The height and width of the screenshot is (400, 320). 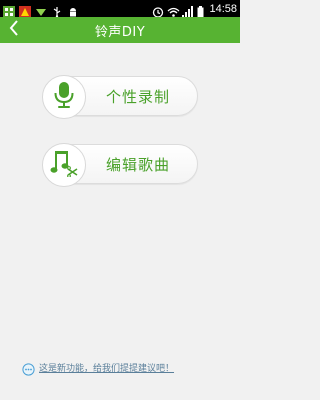 What do you see at coordinates (120, 9) in the screenshot?
I see `status-bar: 14:58` at bounding box center [120, 9].